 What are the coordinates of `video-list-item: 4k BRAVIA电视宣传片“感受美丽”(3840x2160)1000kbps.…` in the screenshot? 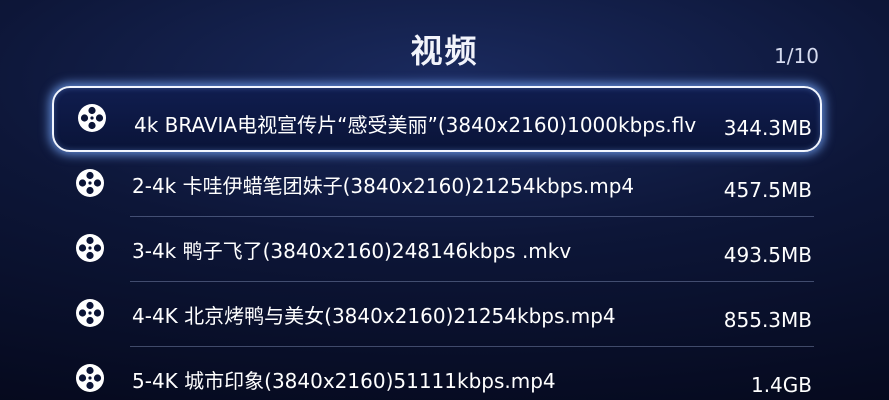 It's located at (437, 119).